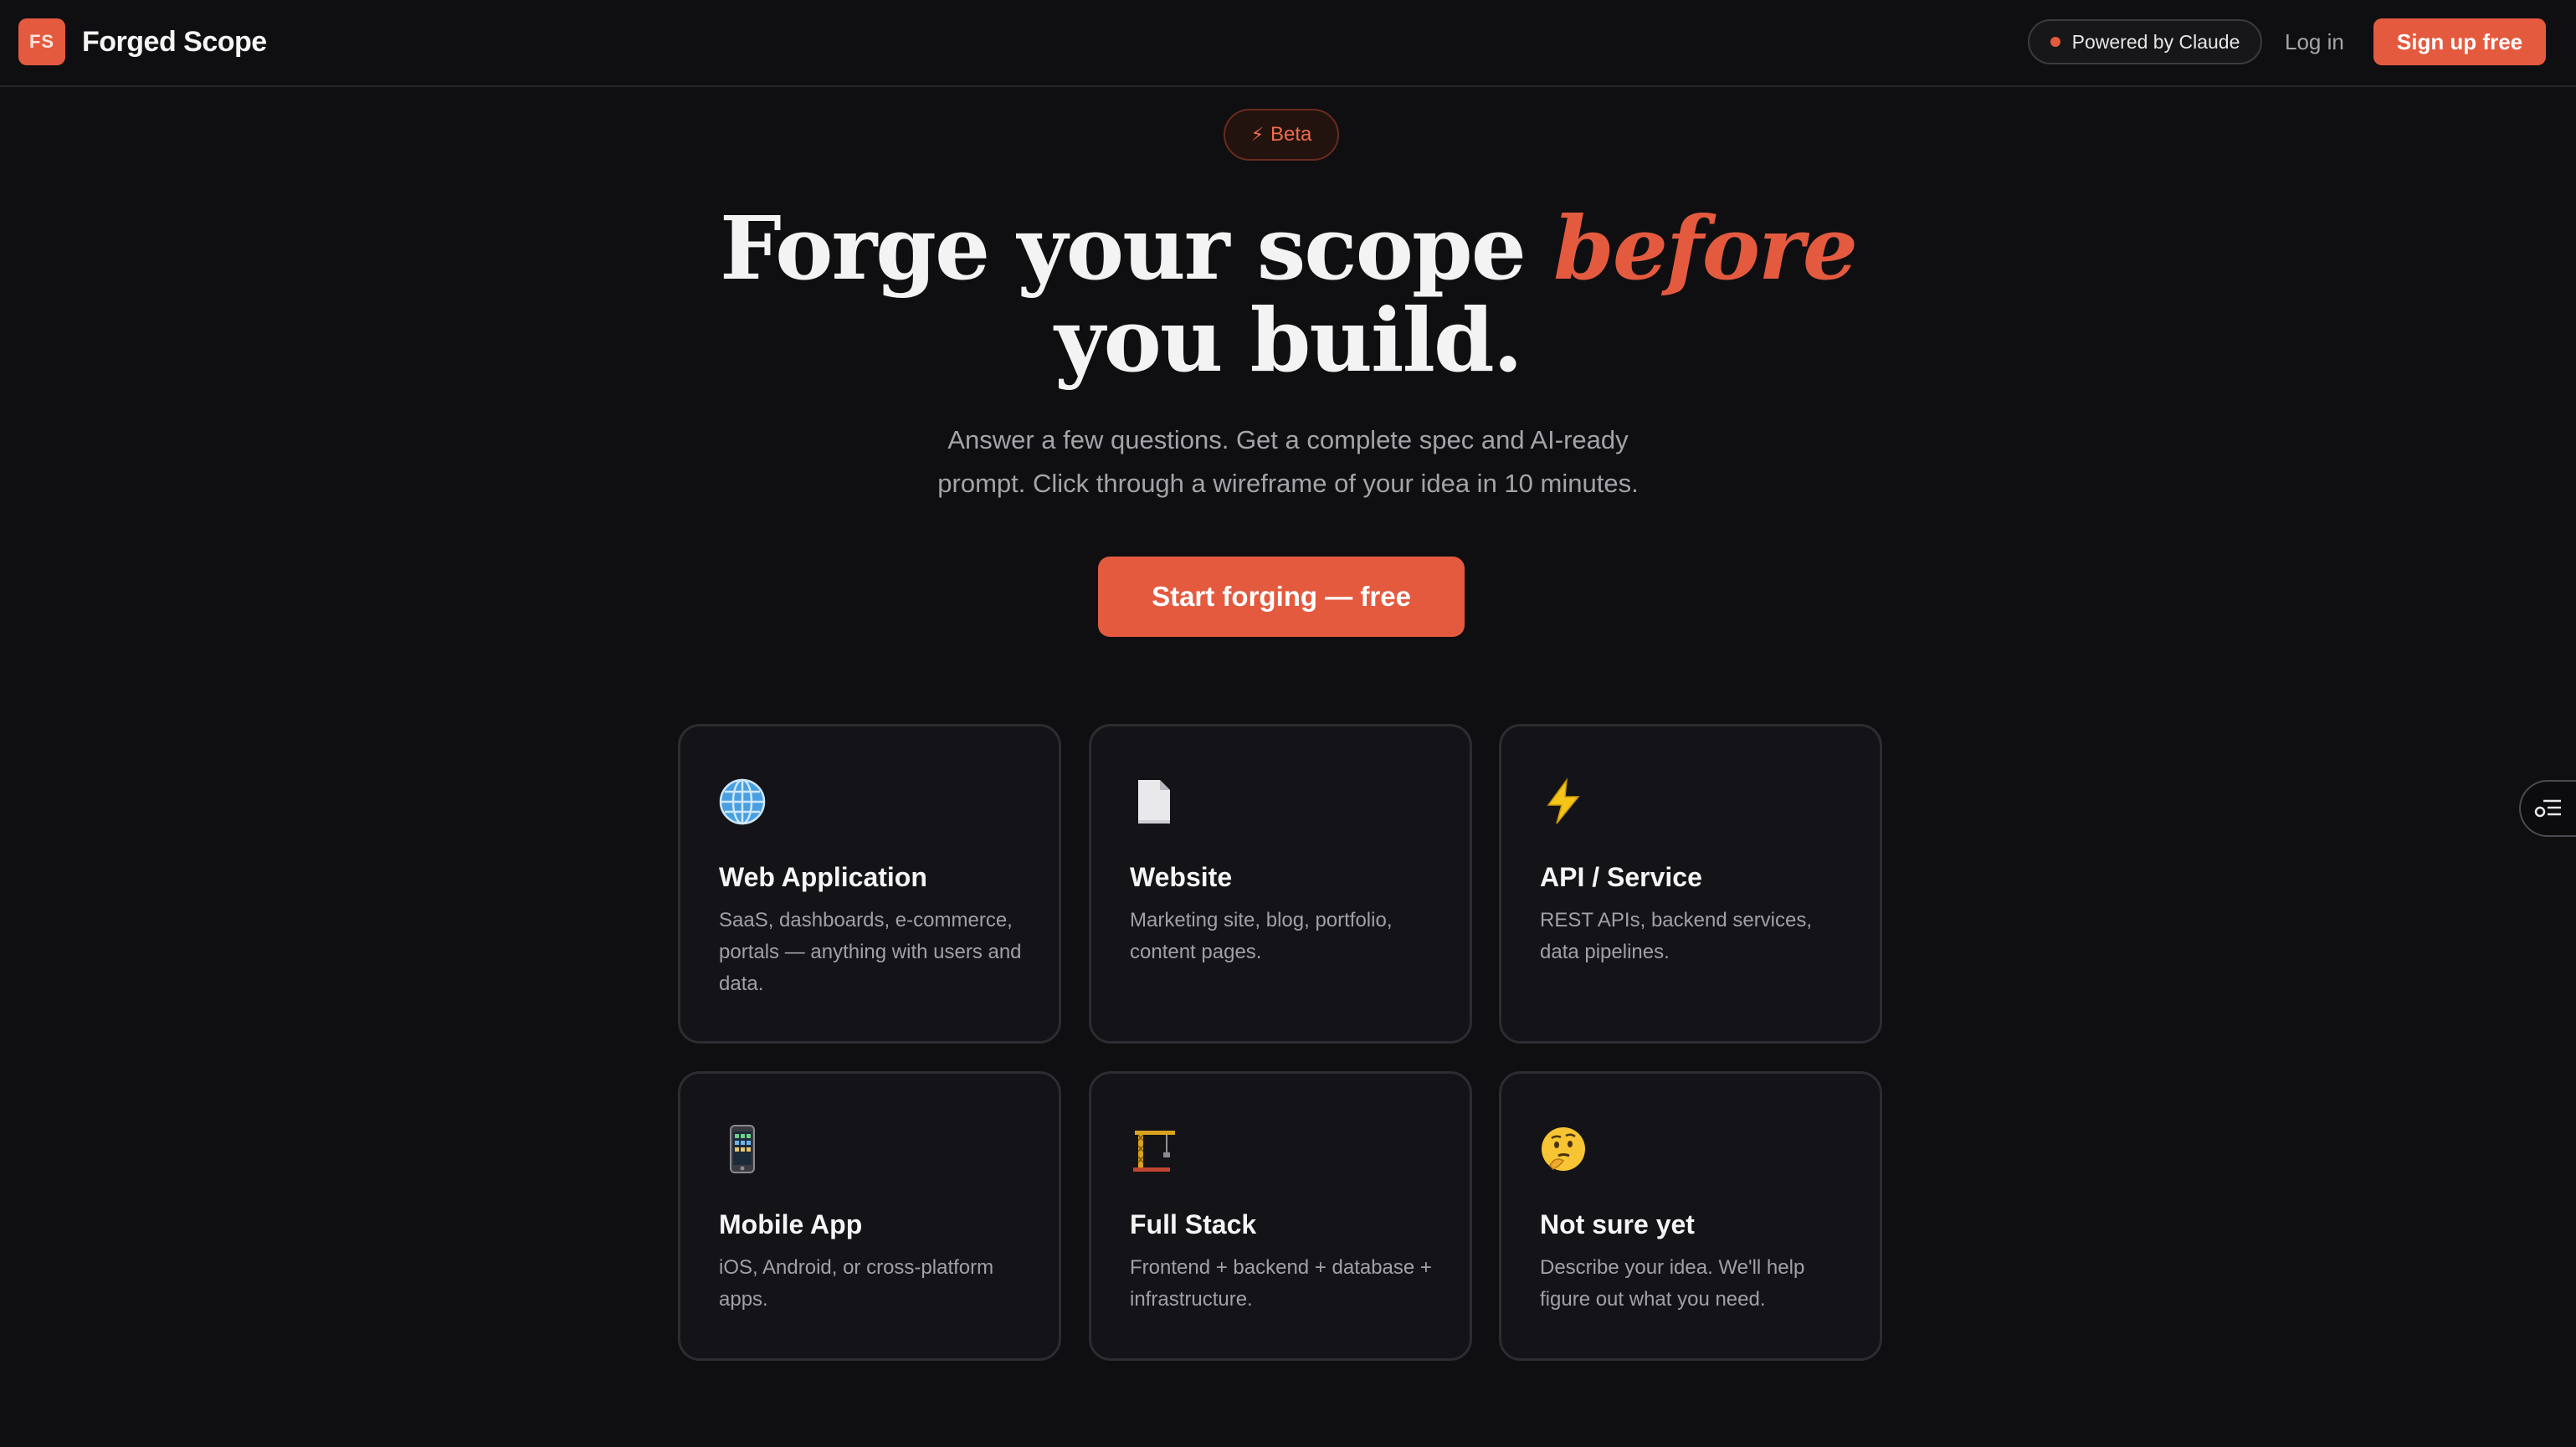 The height and width of the screenshot is (1447, 2576). Describe the element at coordinates (742, 802) in the screenshot. I see `globe-icon` at that location.